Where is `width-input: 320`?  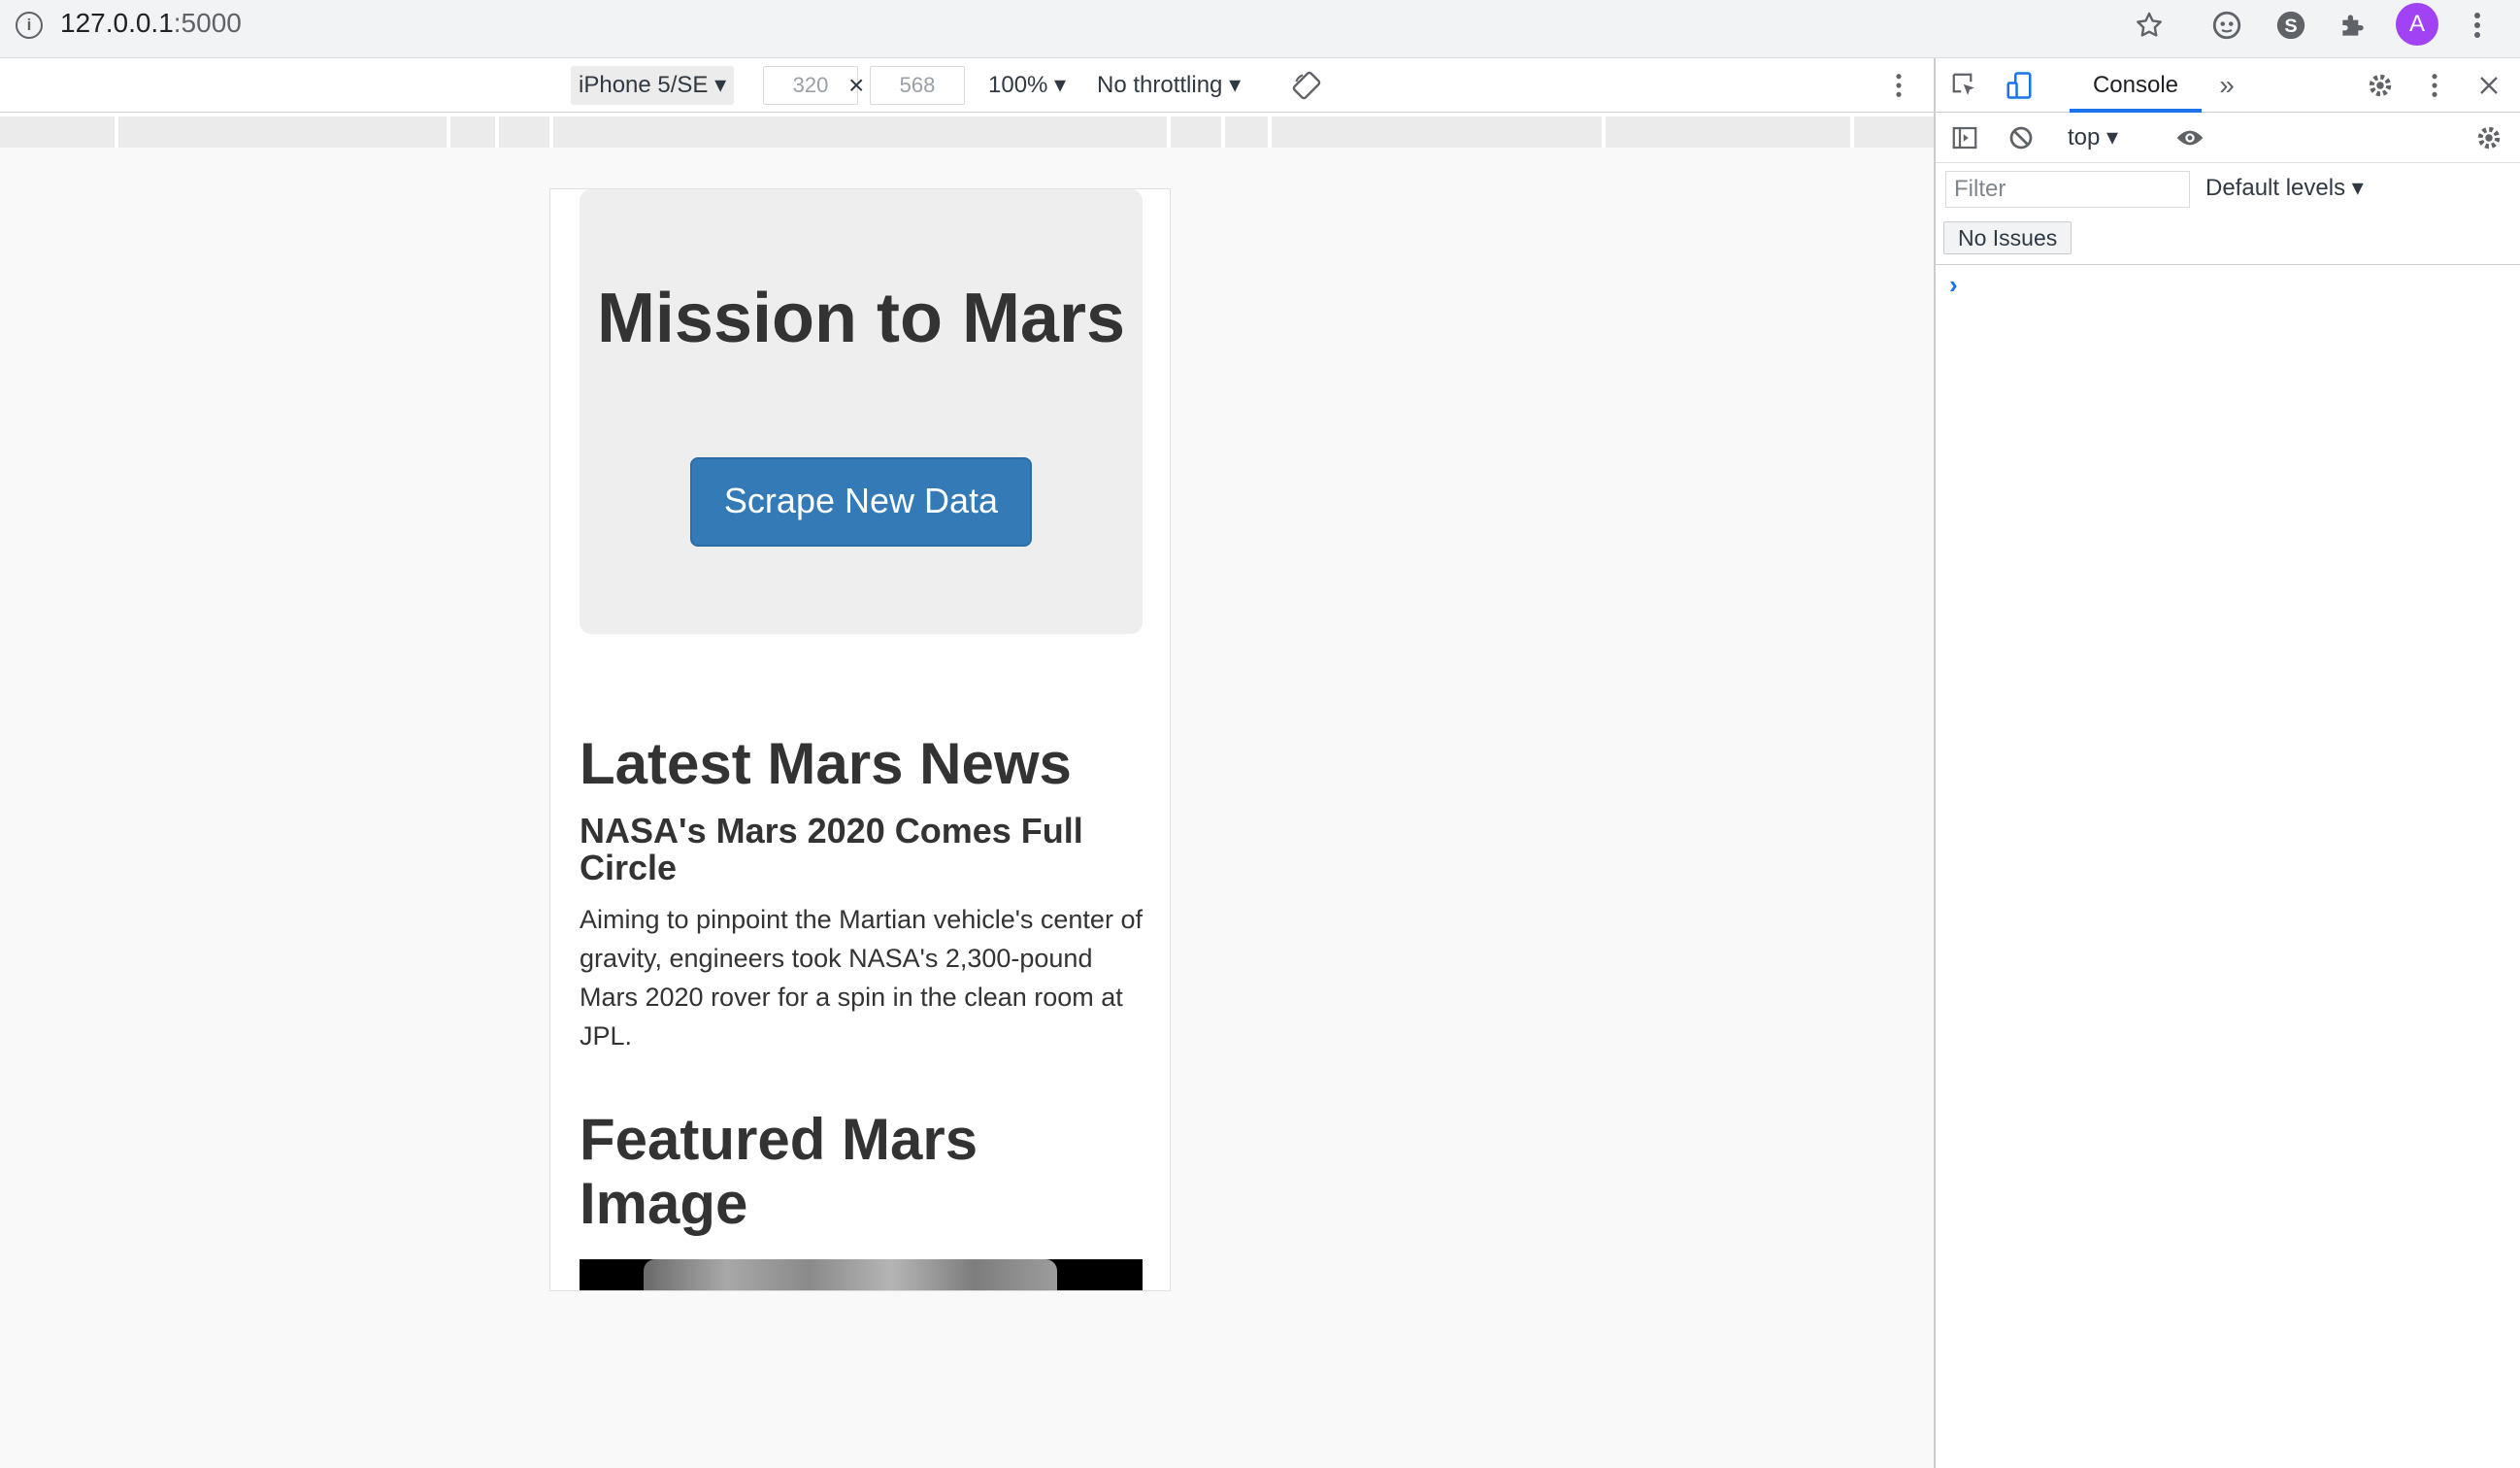 width-input: 320 is located at coordinates (810, 86).